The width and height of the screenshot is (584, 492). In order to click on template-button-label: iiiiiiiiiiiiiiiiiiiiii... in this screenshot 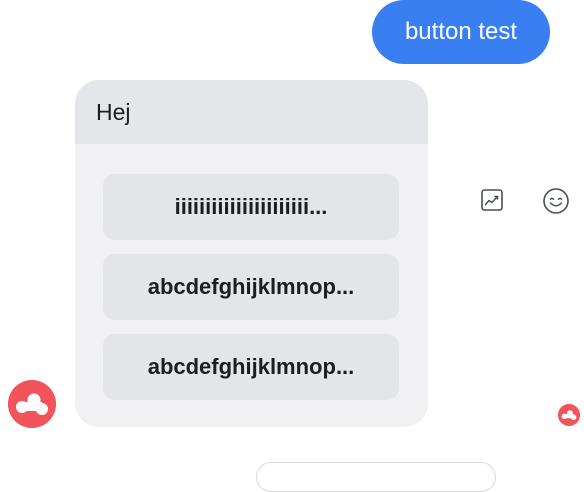, I will do `click(251, 206)`.